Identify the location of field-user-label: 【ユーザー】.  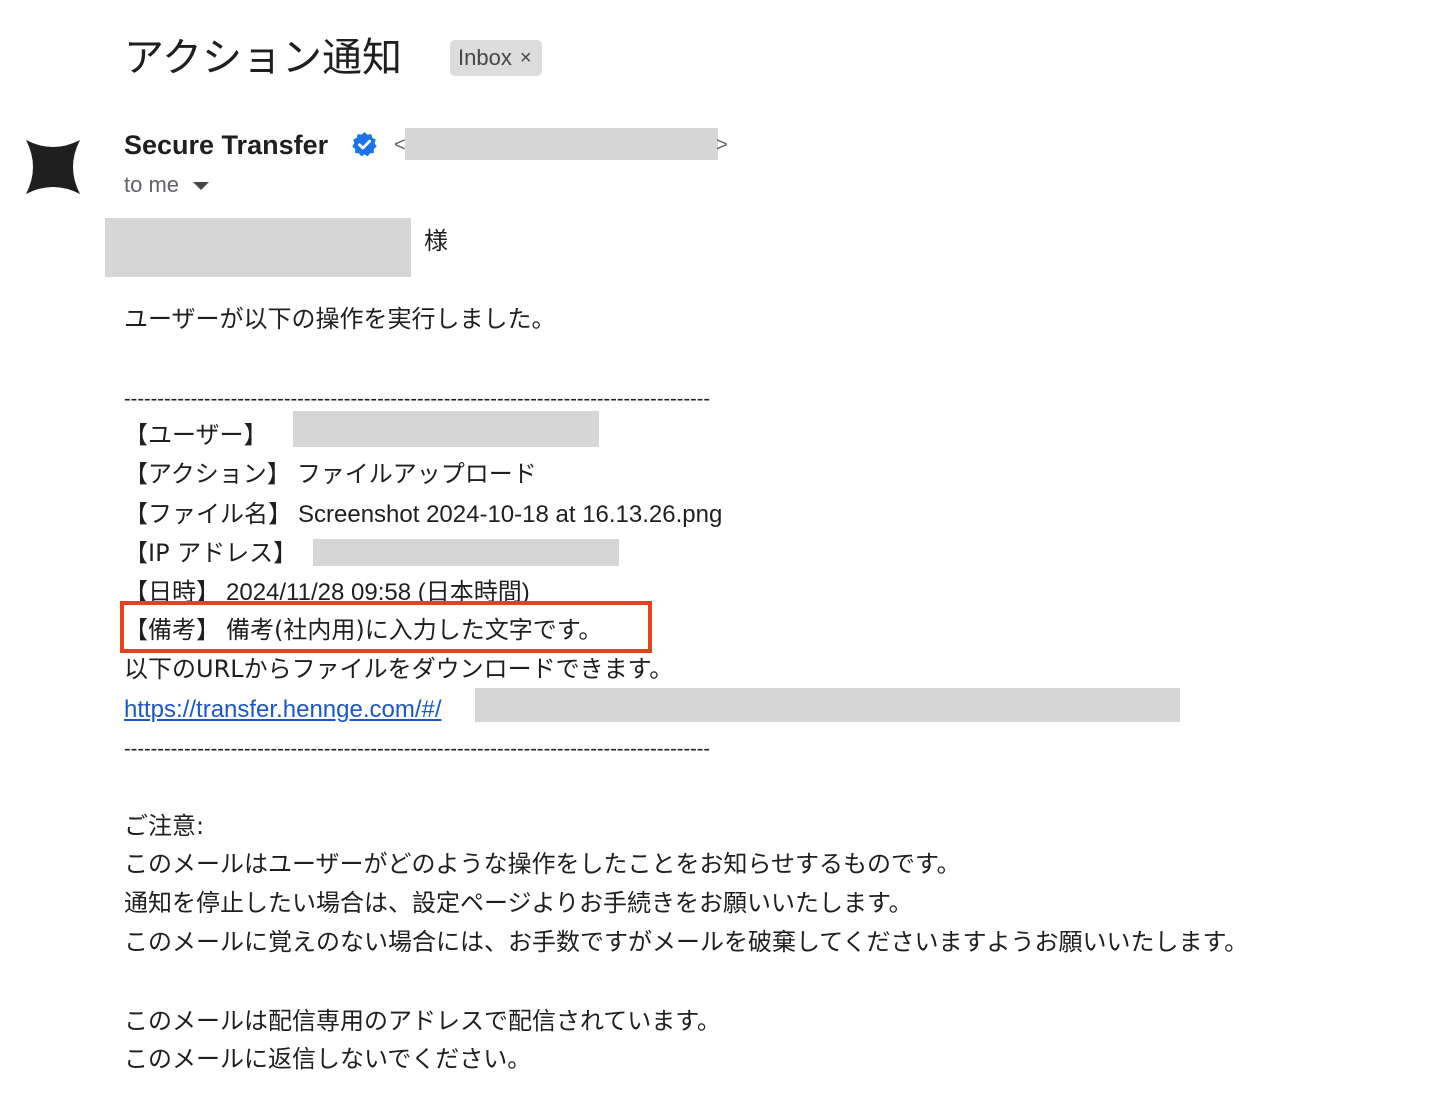
(196, 435).